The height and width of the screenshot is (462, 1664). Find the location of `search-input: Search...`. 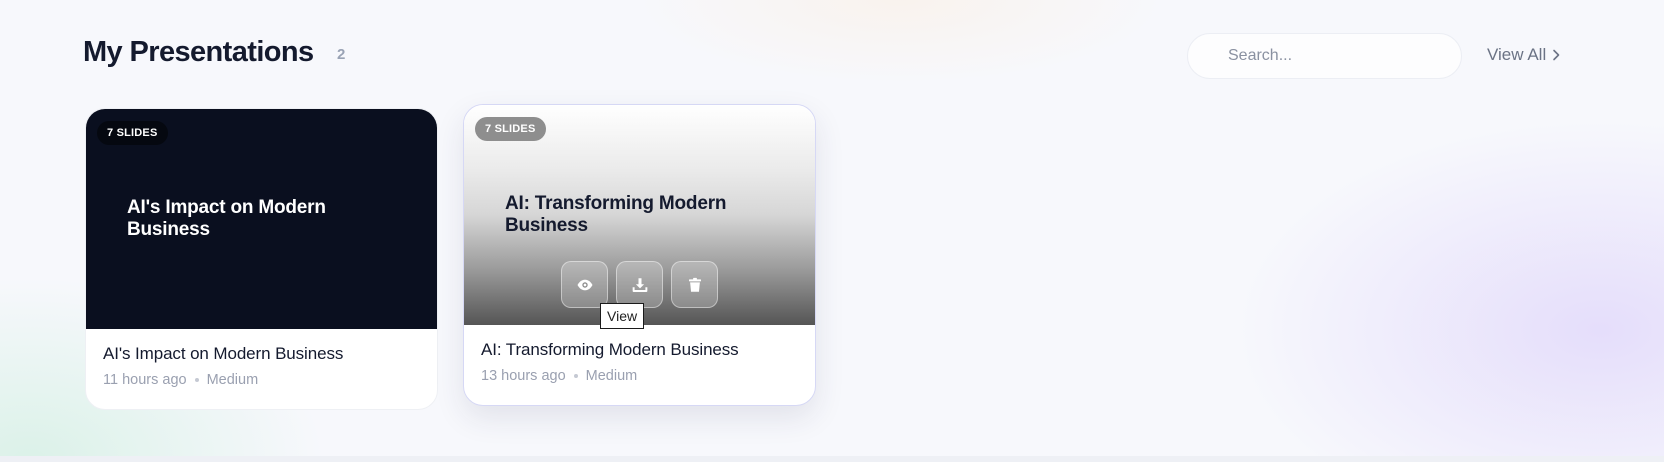

search-input: Search... is located at coordinates (1260, 56).